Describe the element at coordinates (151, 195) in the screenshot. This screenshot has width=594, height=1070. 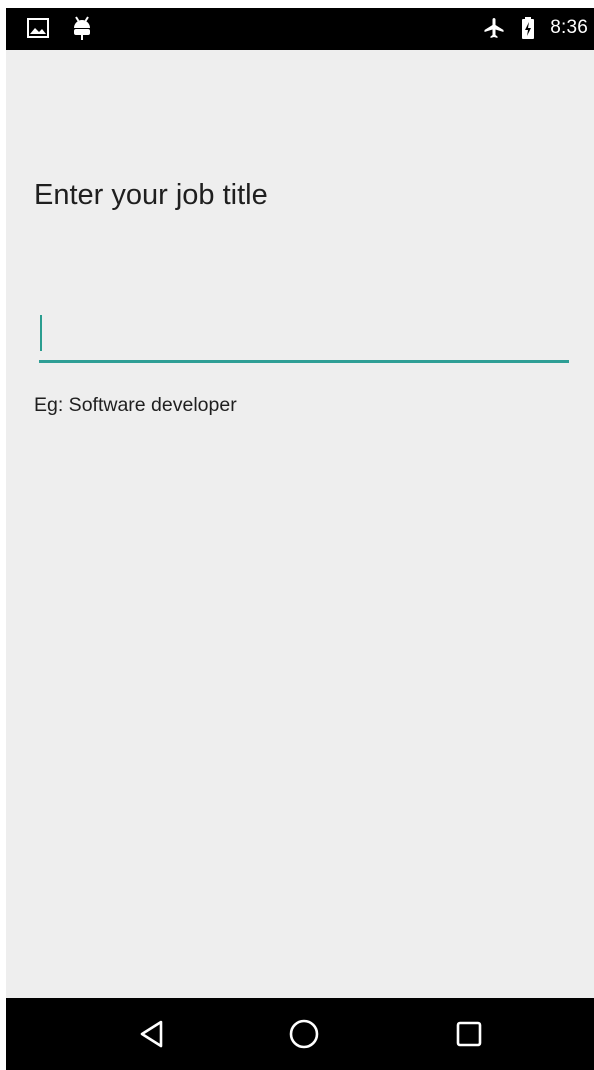
I see `page-title: Enter your job title` at that location.